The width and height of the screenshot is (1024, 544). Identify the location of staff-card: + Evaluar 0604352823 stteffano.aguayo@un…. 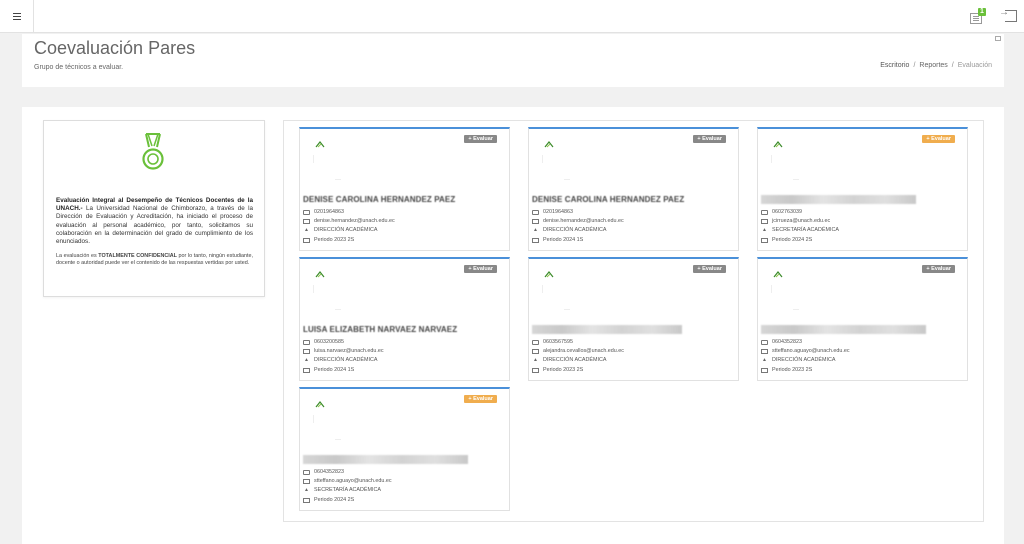
(404, 449).